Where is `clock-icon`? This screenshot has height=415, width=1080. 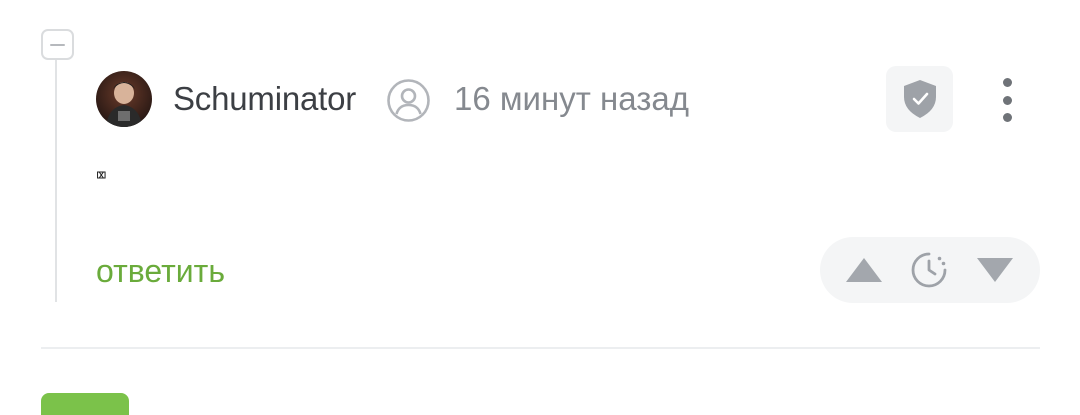 clock-icon is located at coordinates (929, 270).